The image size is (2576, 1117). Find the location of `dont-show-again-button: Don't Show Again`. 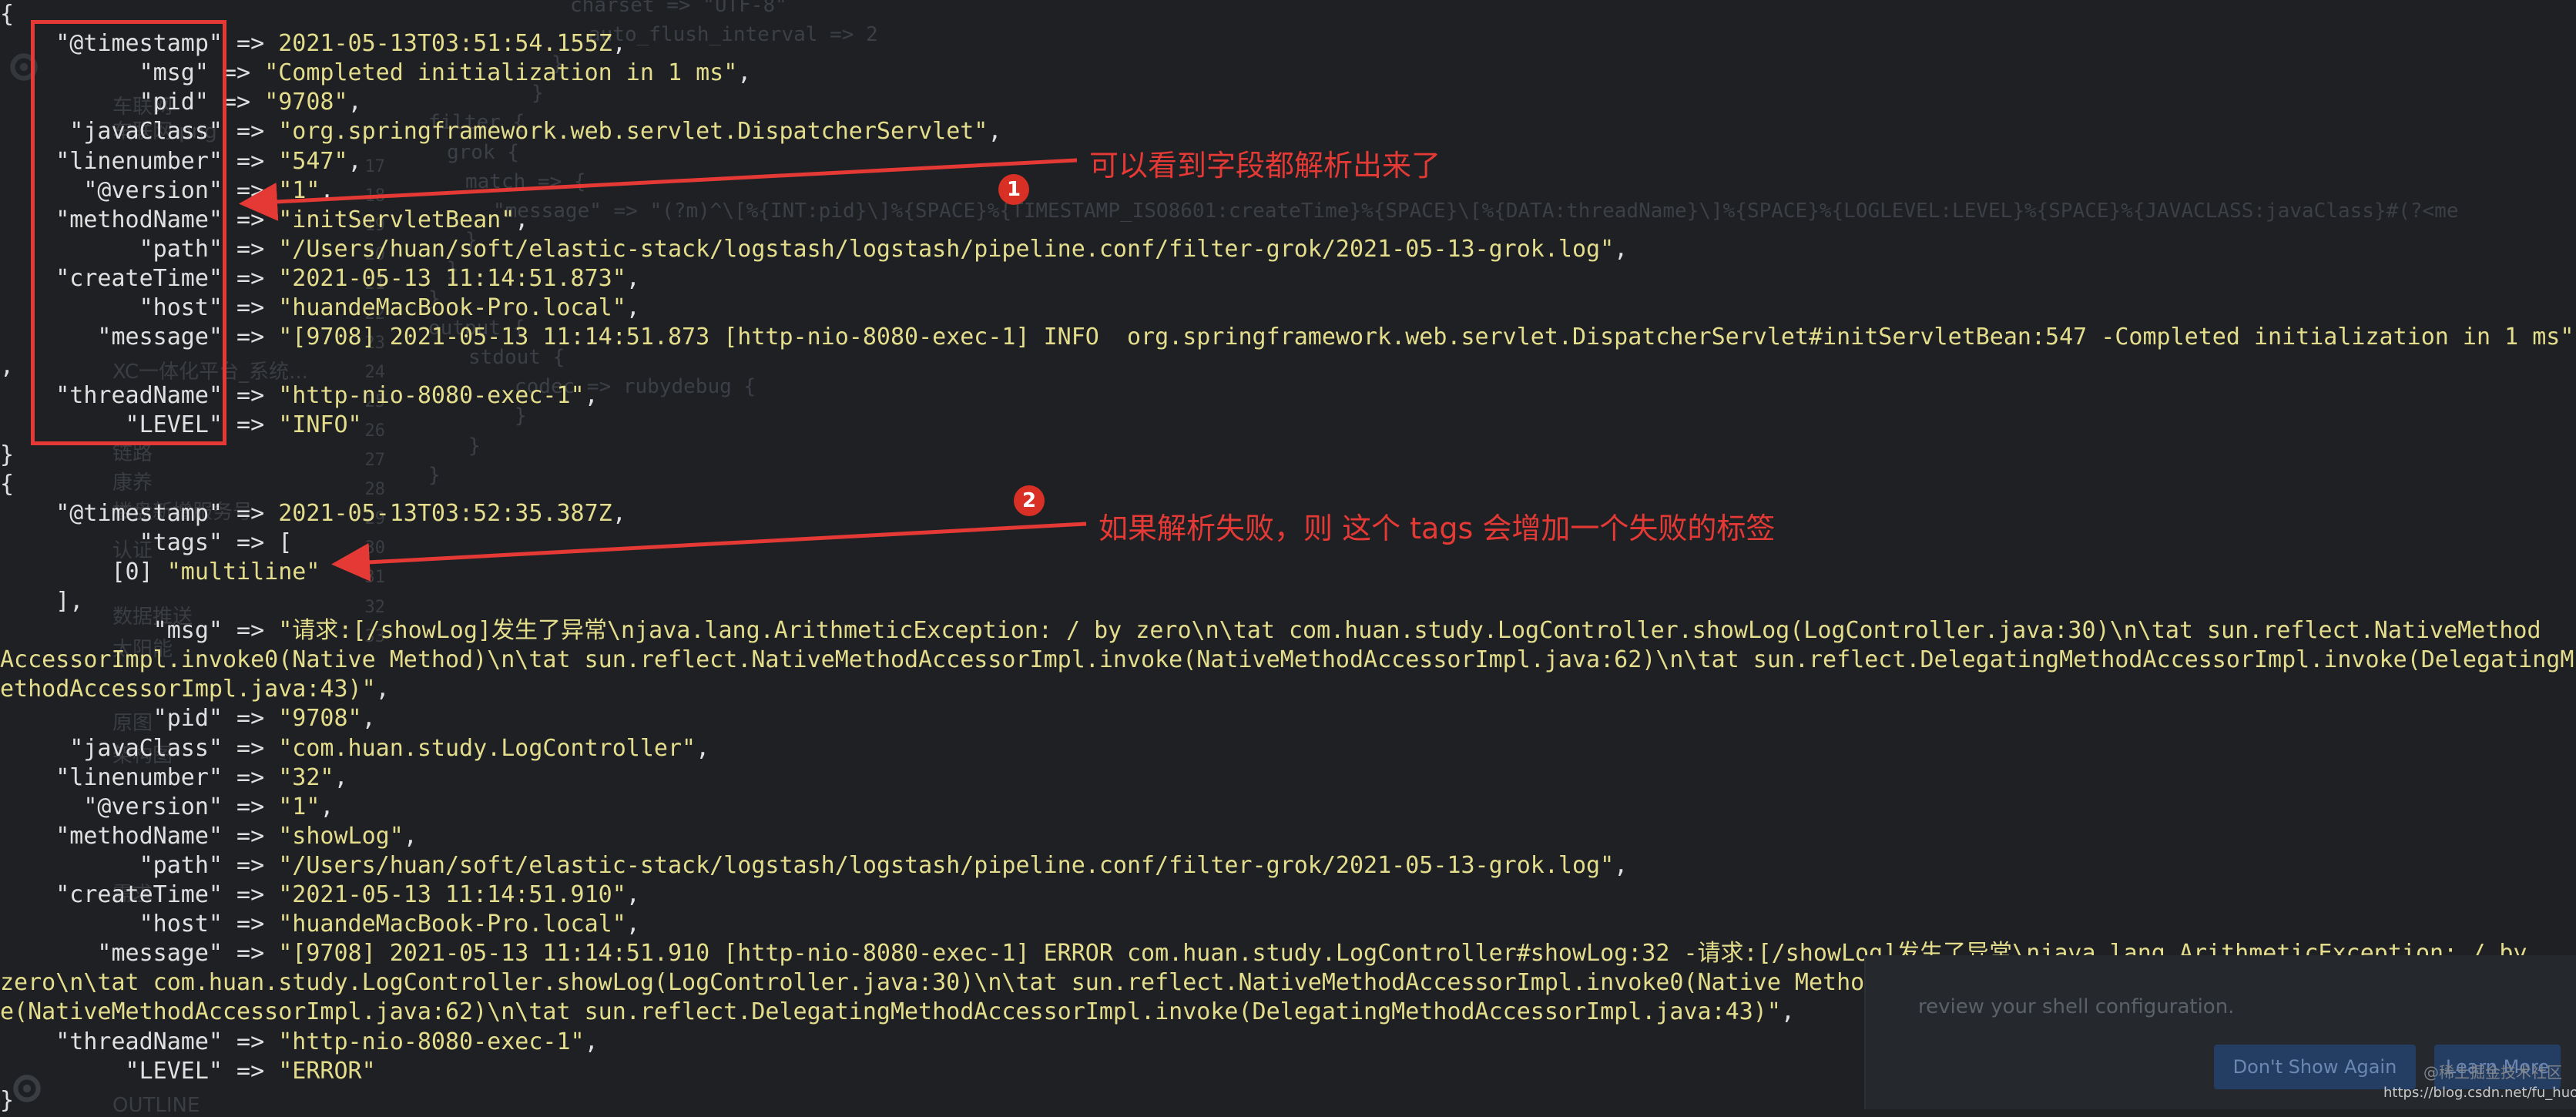

dont-show-again-button: Don't Show Again is located at coordinates (2315, 1067).